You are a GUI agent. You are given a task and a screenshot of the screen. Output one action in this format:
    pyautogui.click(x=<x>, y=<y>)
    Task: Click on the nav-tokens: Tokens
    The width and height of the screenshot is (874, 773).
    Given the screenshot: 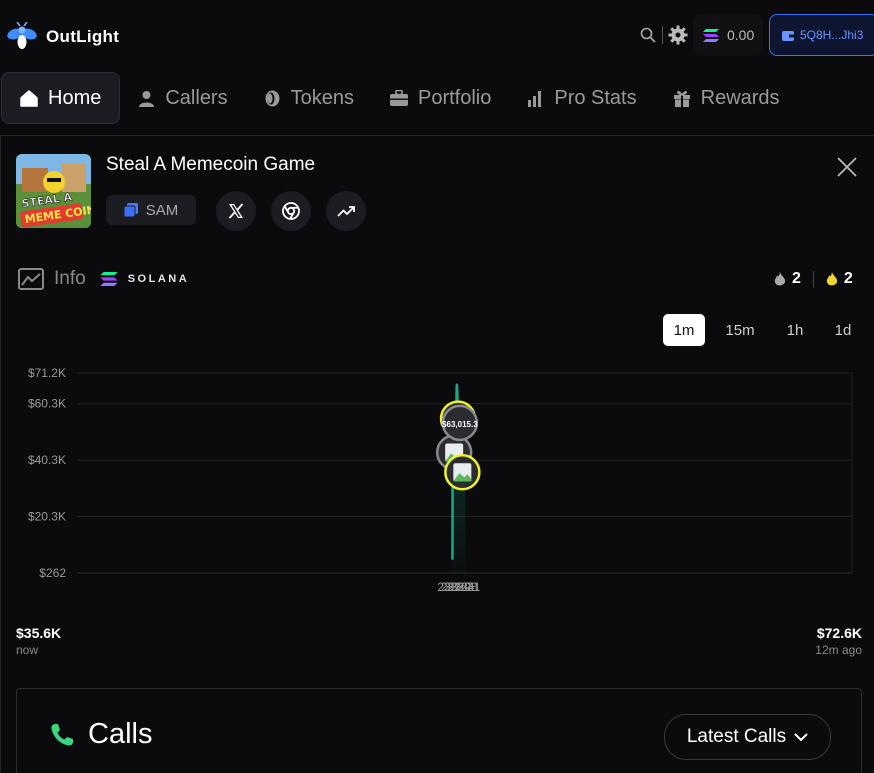 What is the action you would take?
    pyautogui.click(x=309, y=98)
    